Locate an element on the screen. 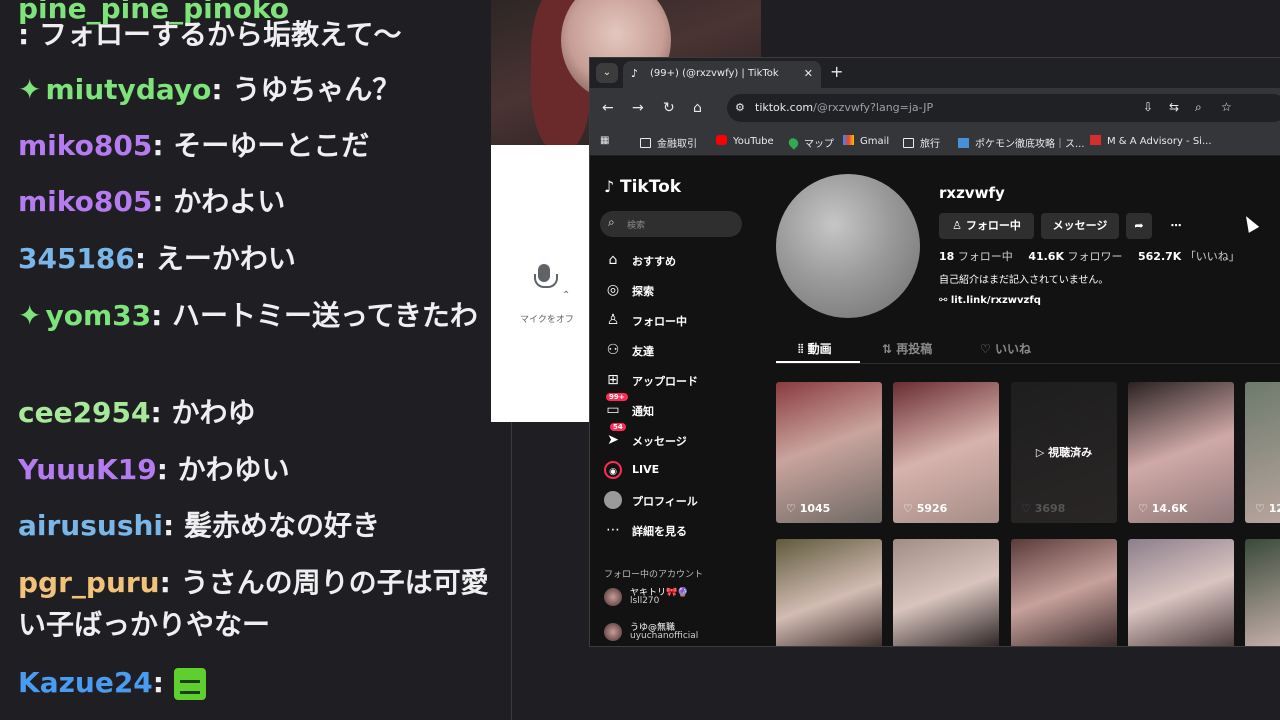 Image resolution: width=1280 pixels, height=720 pixels. apps-grid-icon: ▦ is located at coordinates (604, 140).